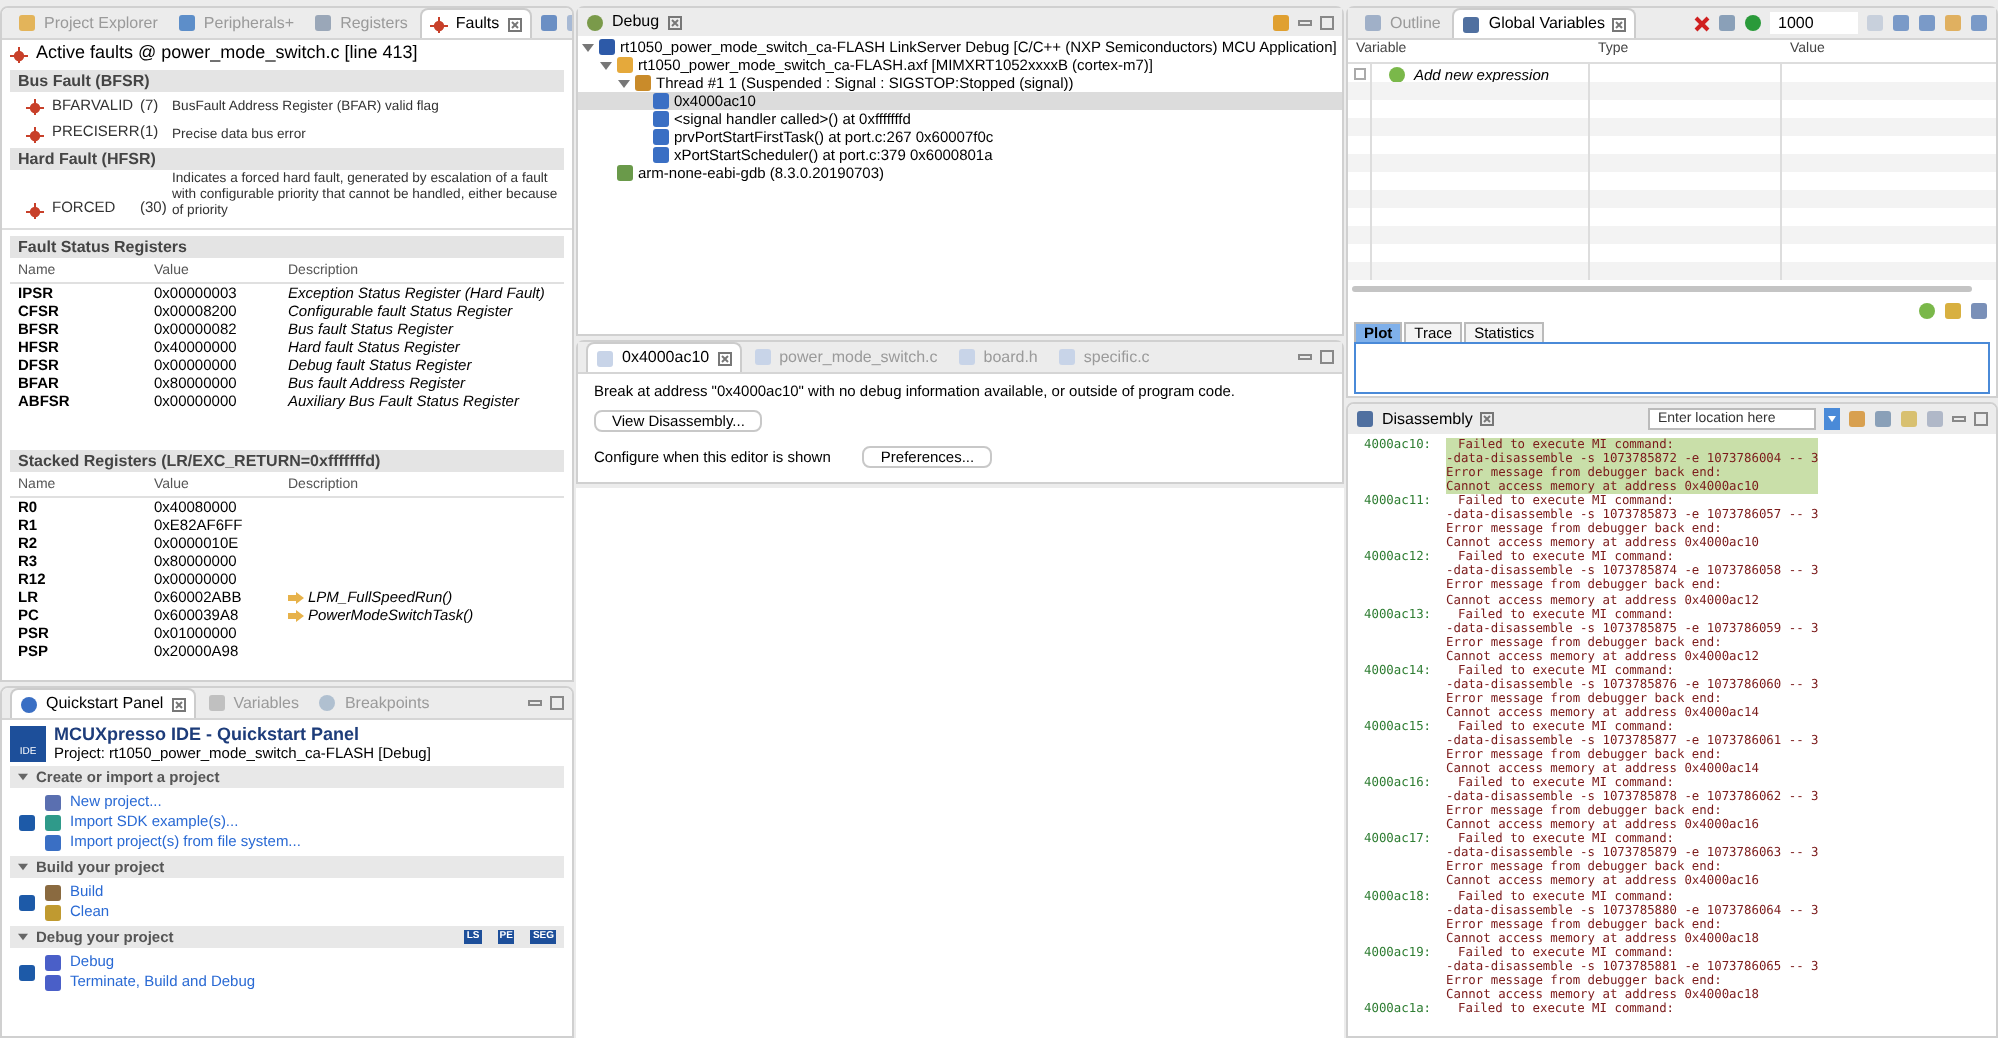 This screenshot has height=1038, width=1998. What do you see at coordinates (1927, 310) in the screenshot?
I see `play-icon` at bounding box center [1927, 310].